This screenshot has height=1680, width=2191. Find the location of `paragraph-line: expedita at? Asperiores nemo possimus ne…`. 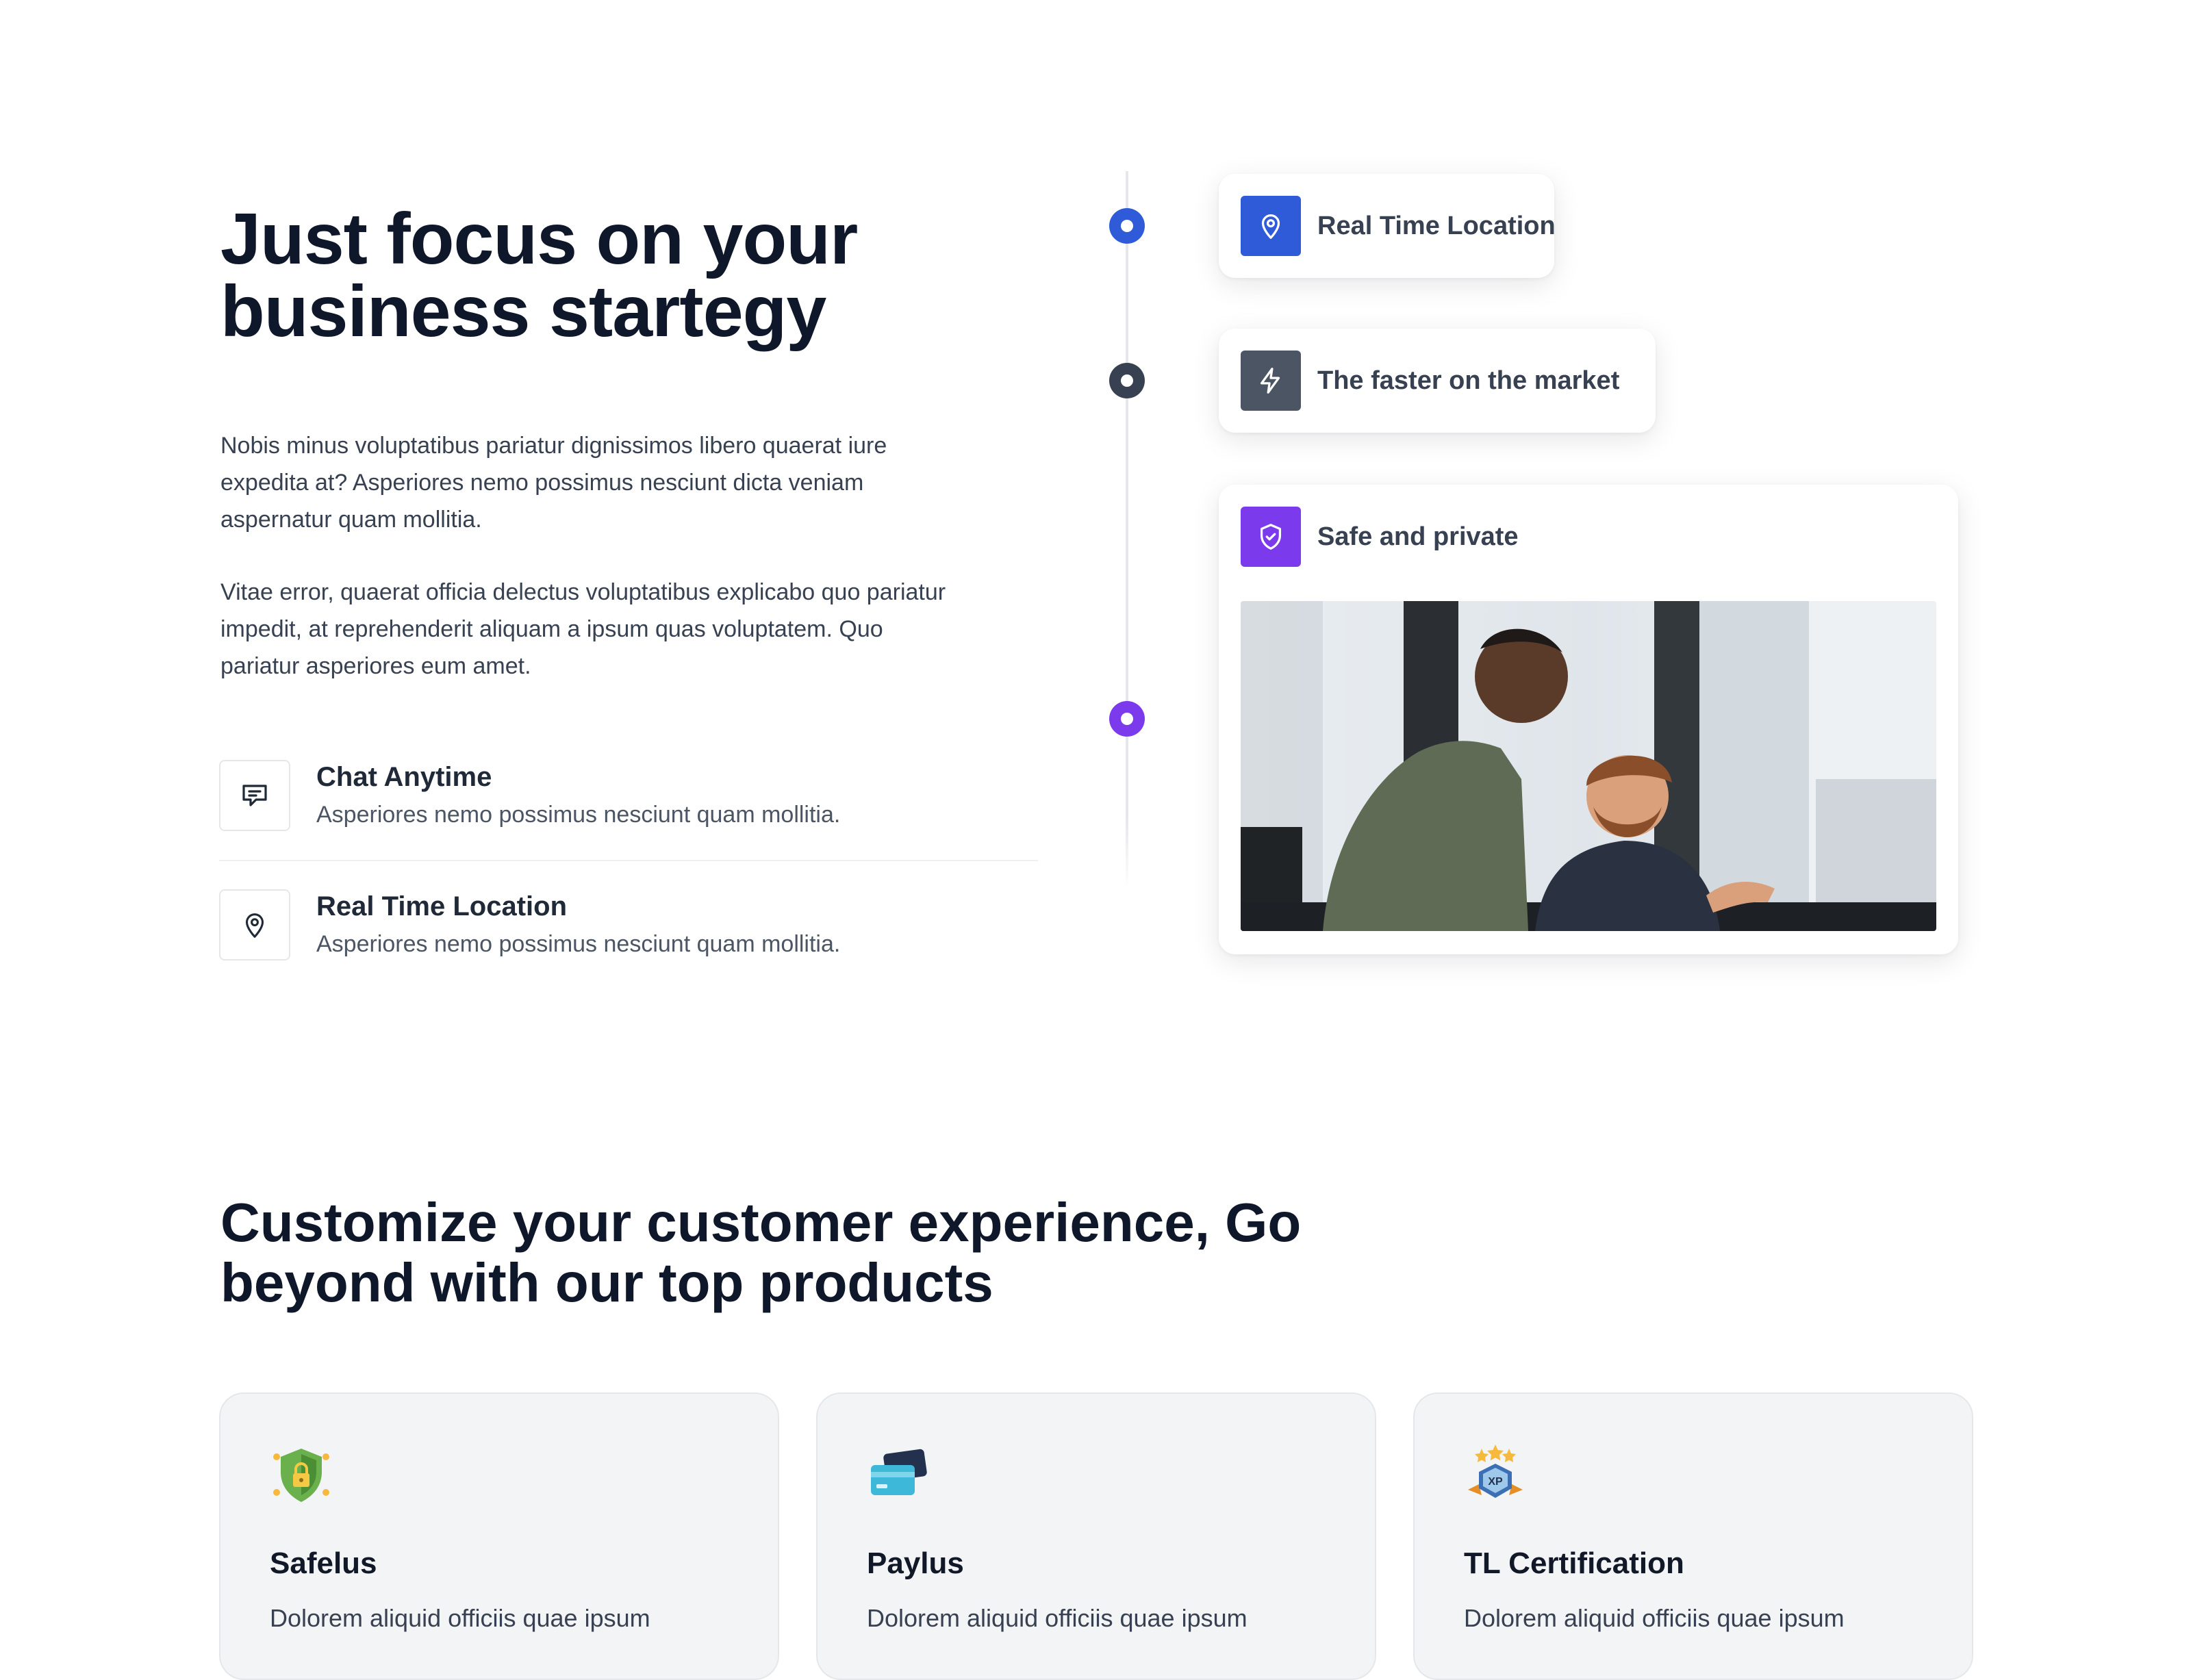

paragraph-line: expedita at? Asperiores nemo possimus ne… is located at coordinates (542, 483).